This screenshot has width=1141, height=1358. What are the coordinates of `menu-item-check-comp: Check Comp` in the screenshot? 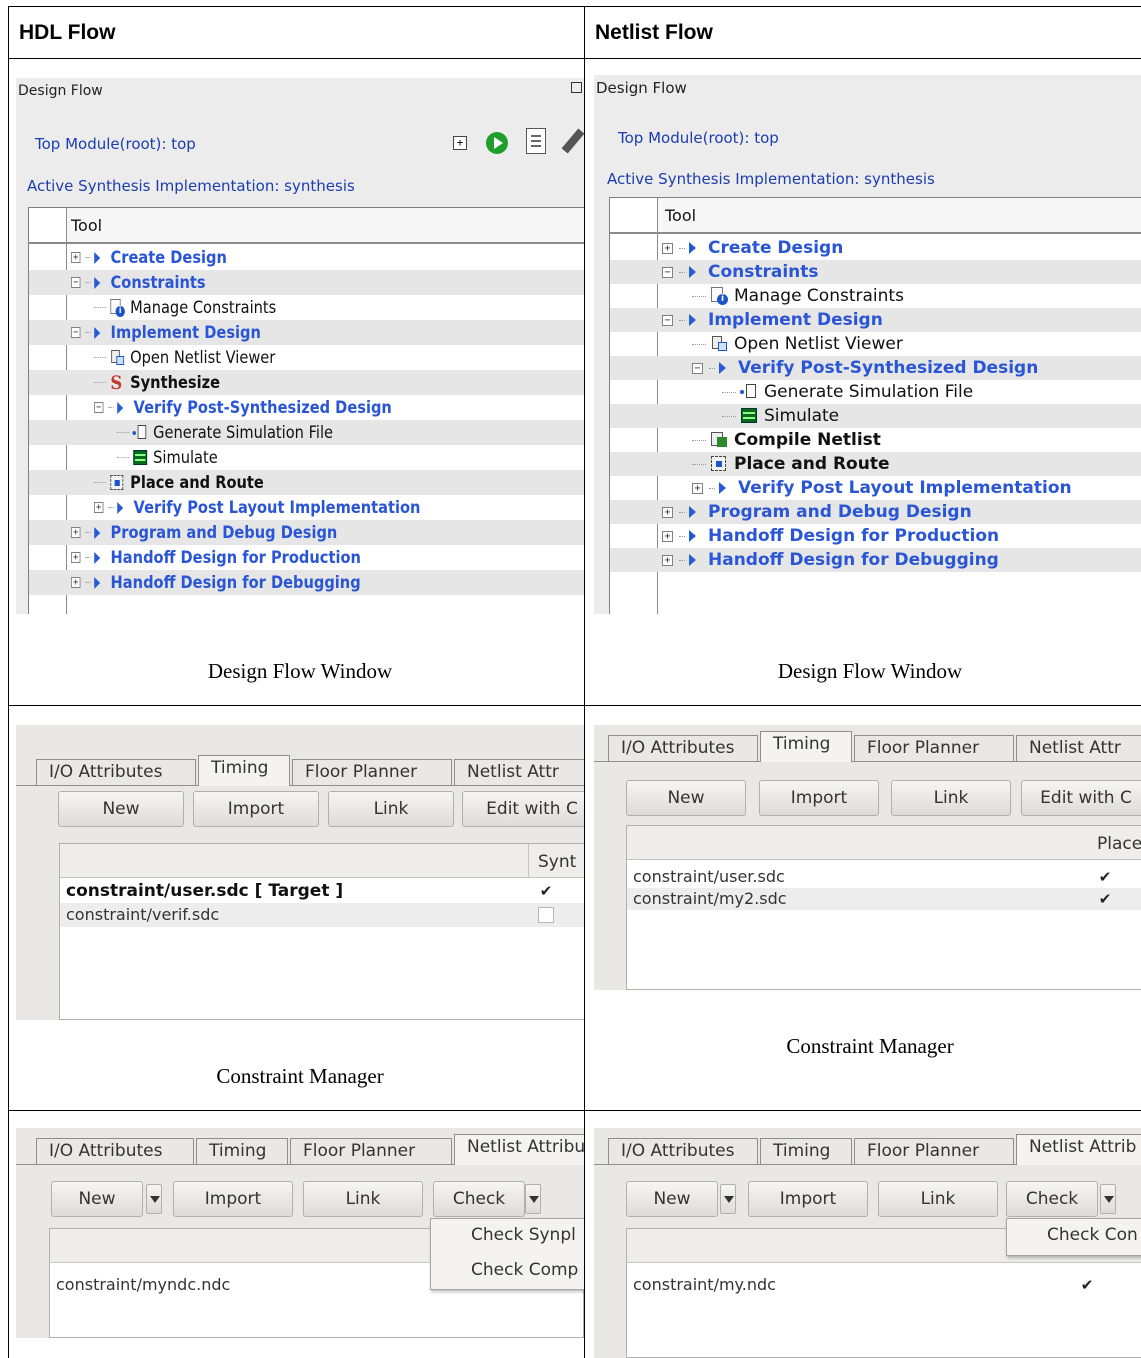 It's located at (507, 1271).